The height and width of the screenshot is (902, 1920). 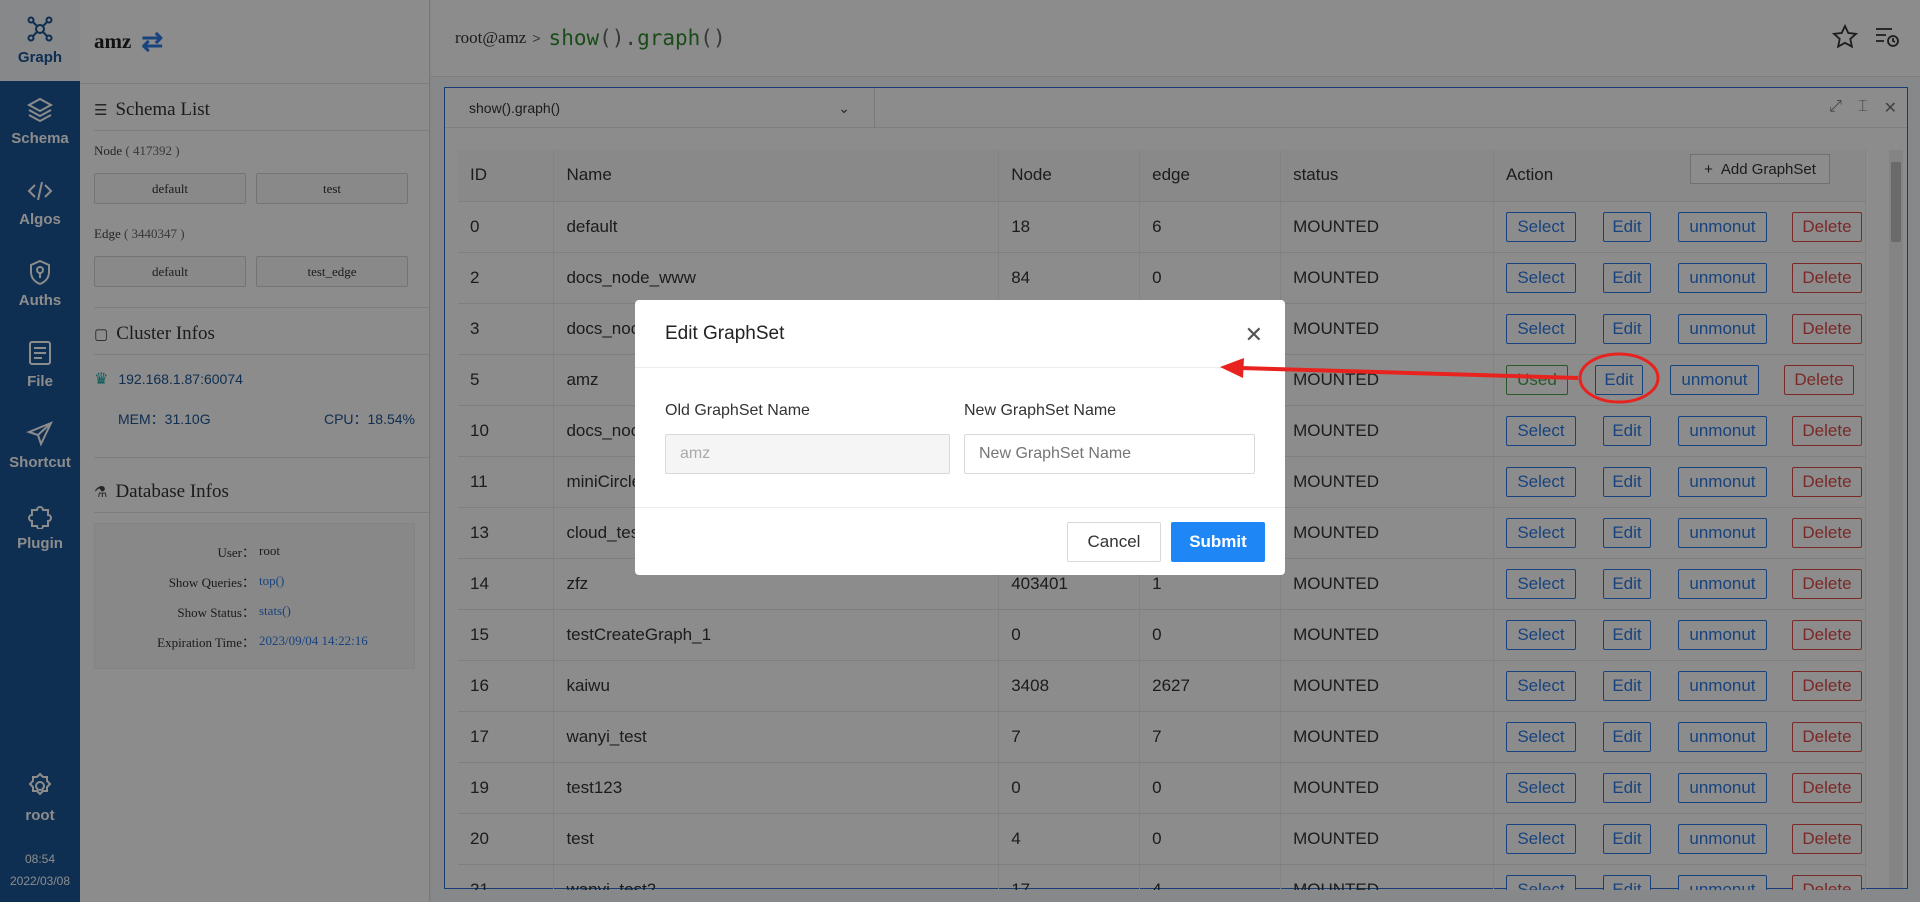 What do you see at coordinates (1109, 454) in the screenshot?
I see `new-name-input` at bounding box center [1109, 454].